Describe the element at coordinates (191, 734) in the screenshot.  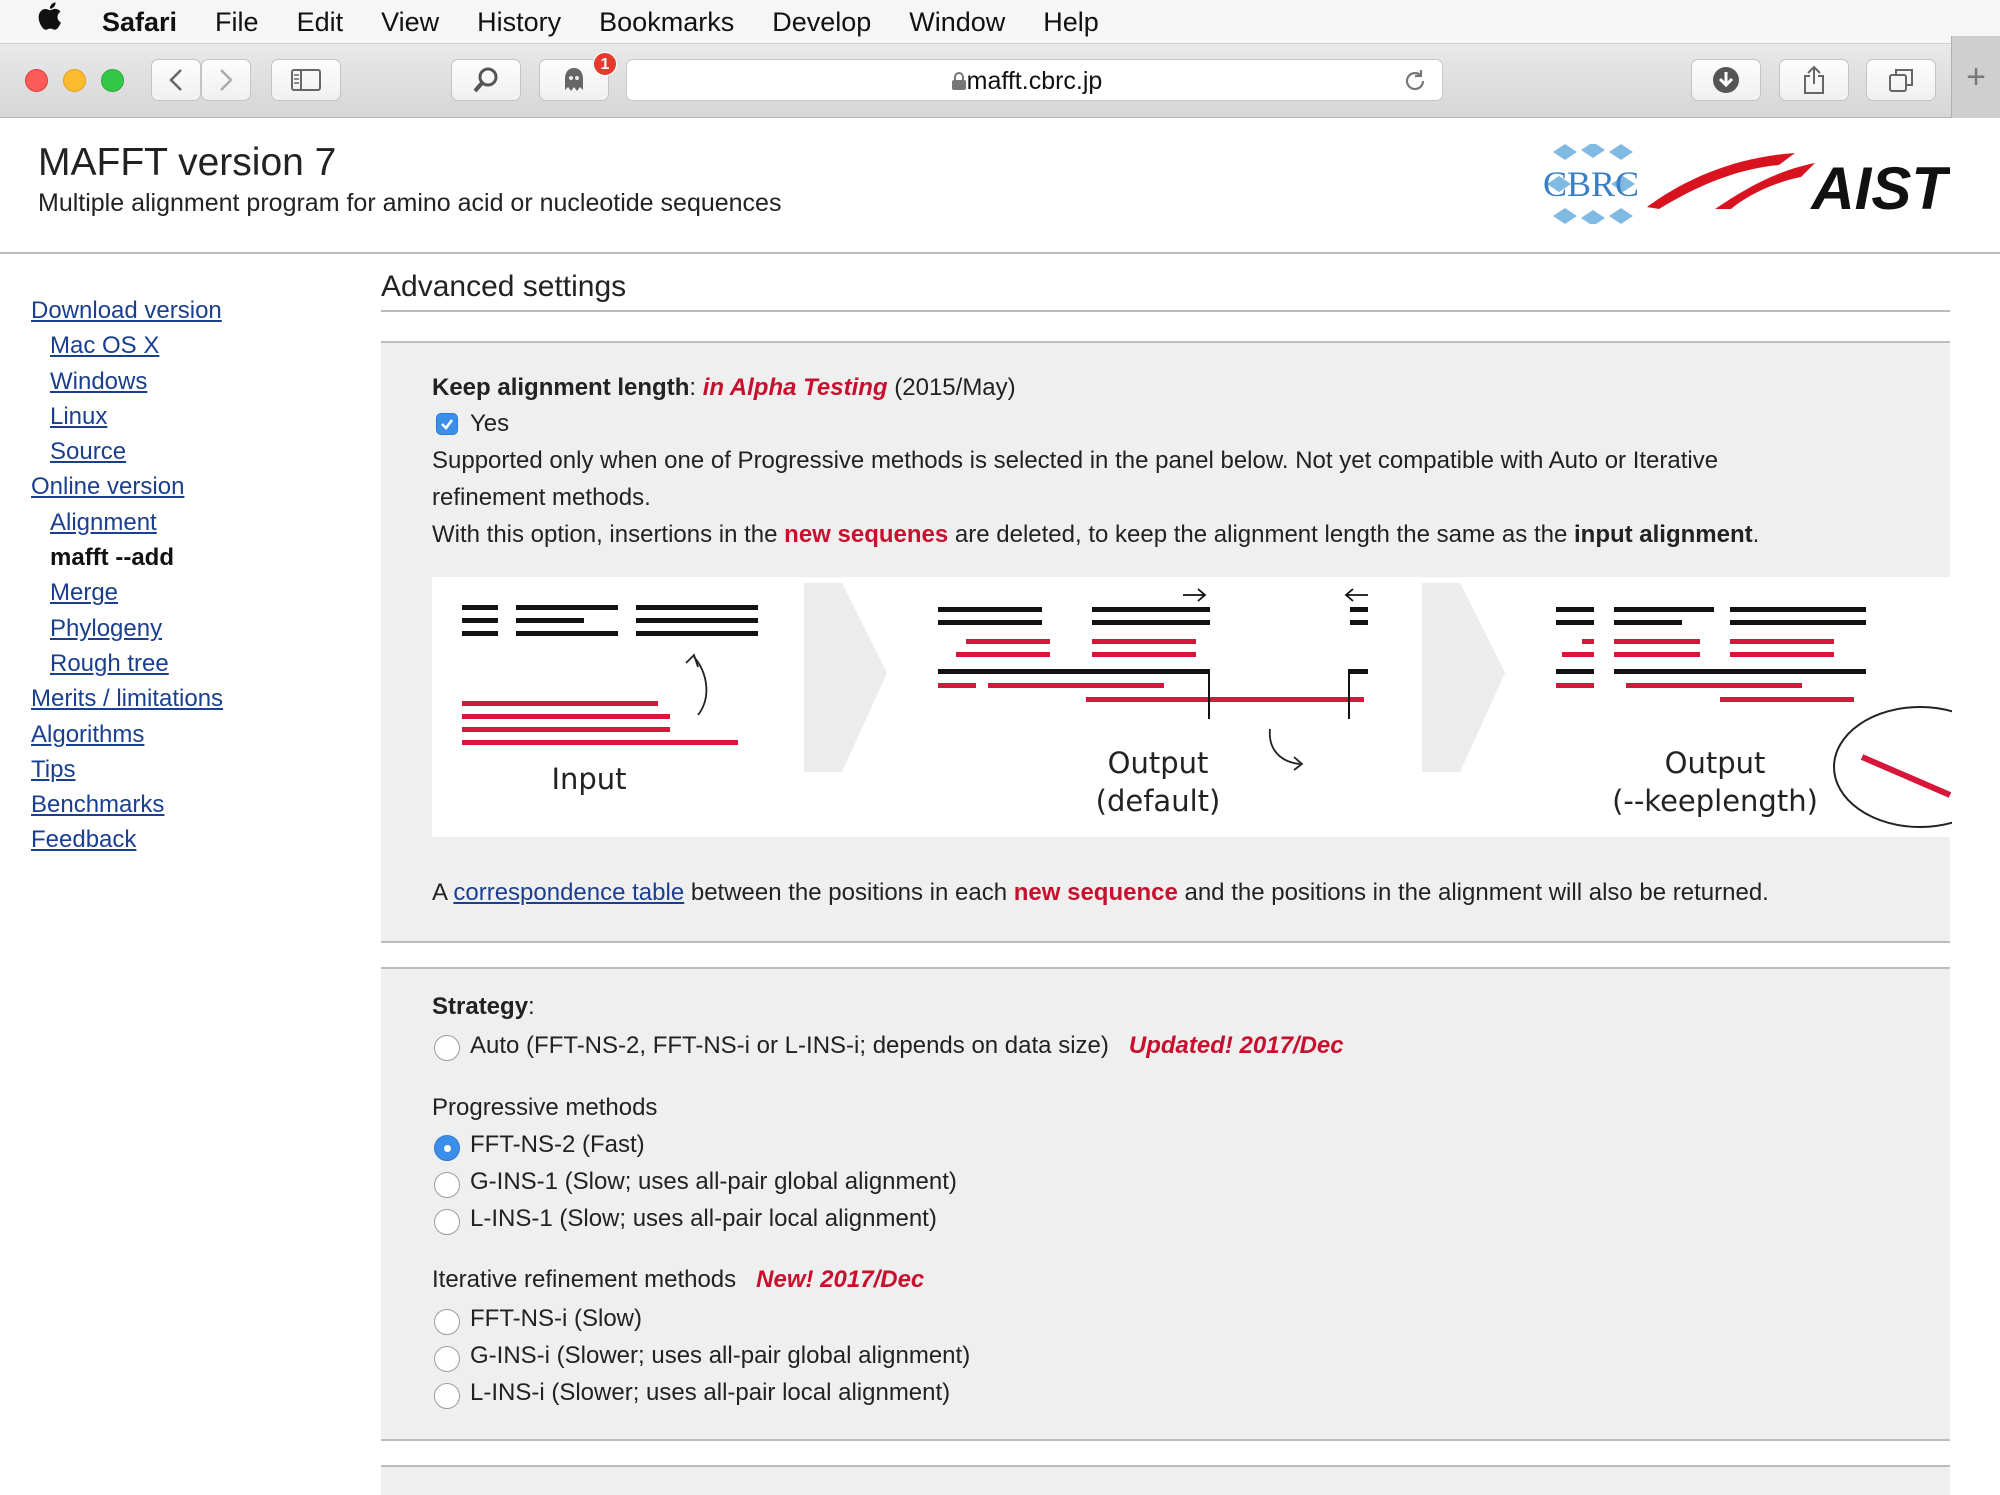
I see `sidebar-item-algorithms: Algorithms` at that location.